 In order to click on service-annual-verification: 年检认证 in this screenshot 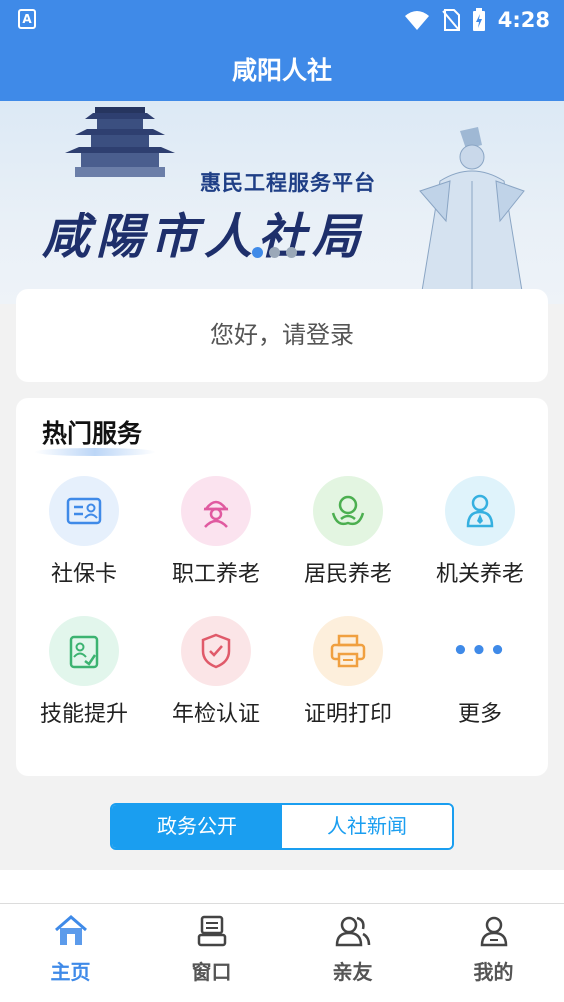, I will do `click(216, 672)`.